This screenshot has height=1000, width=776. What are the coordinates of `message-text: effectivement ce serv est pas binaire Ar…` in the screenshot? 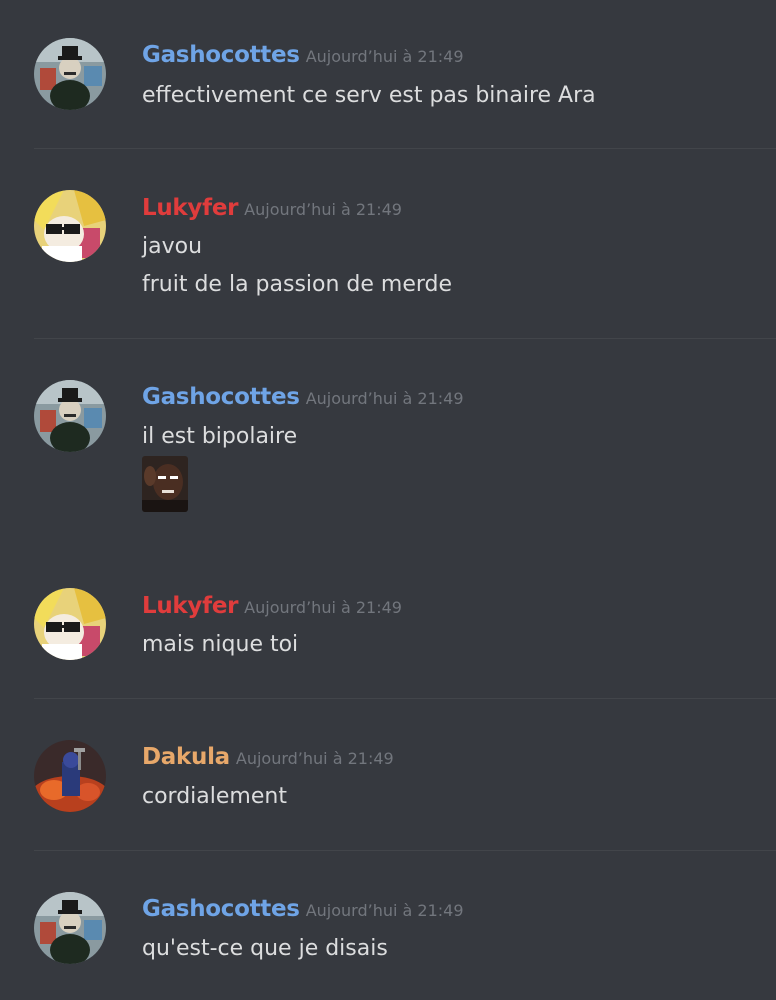 It's located at (369, 95).